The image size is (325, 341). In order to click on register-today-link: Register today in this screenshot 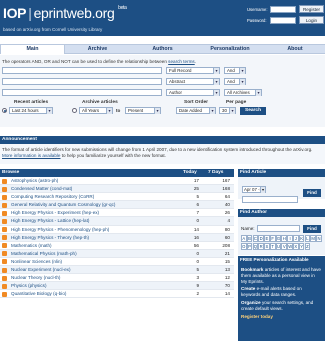, I will do `click(257, 316)`.